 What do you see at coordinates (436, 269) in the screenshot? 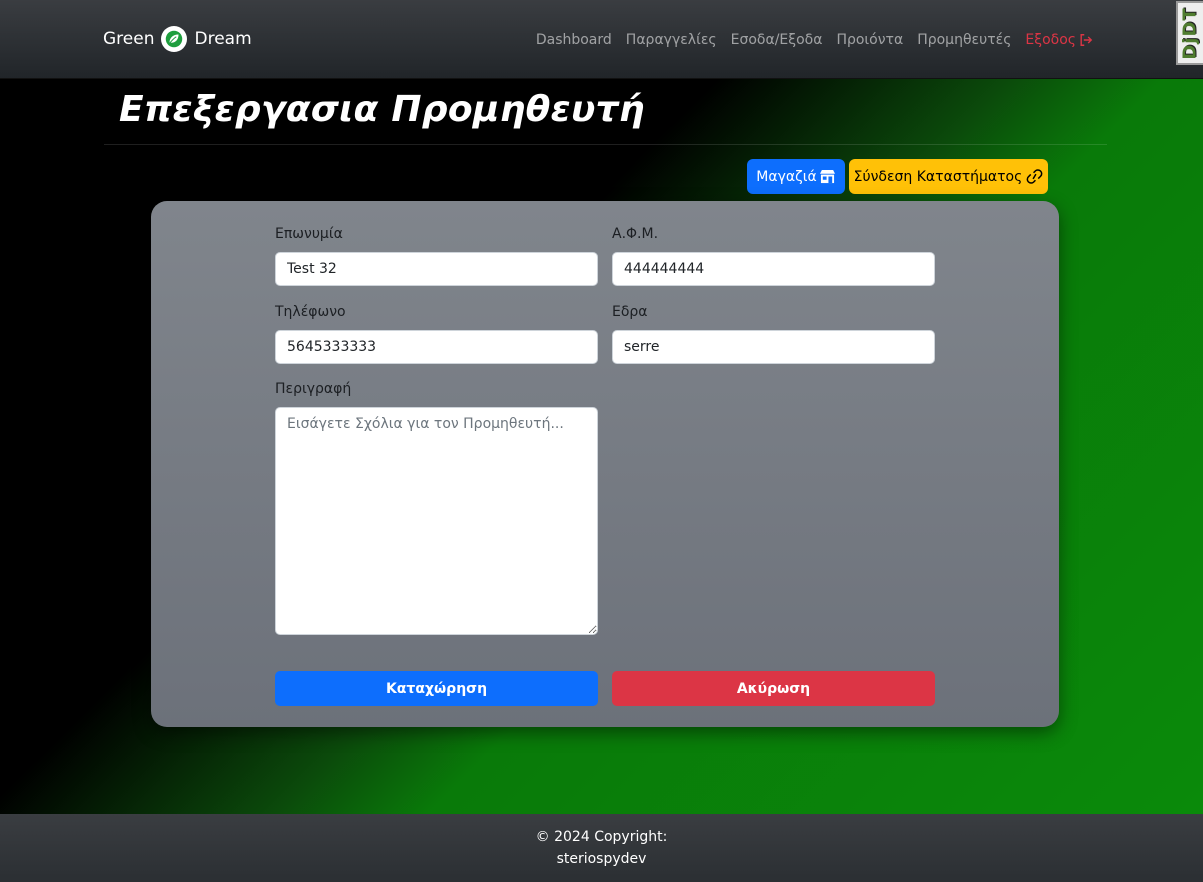
I see `name-field` at bounding box center [436, 269].